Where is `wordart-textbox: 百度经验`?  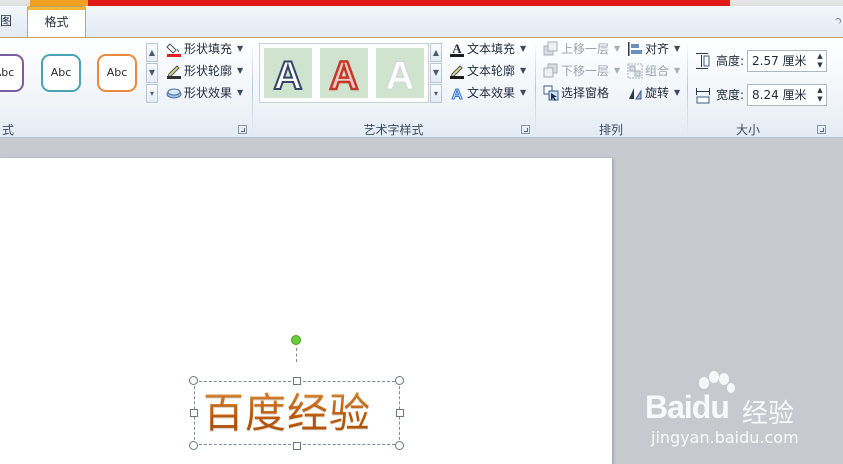
wordart-textbox: 百度经验 is located at coordinates (297, 413).